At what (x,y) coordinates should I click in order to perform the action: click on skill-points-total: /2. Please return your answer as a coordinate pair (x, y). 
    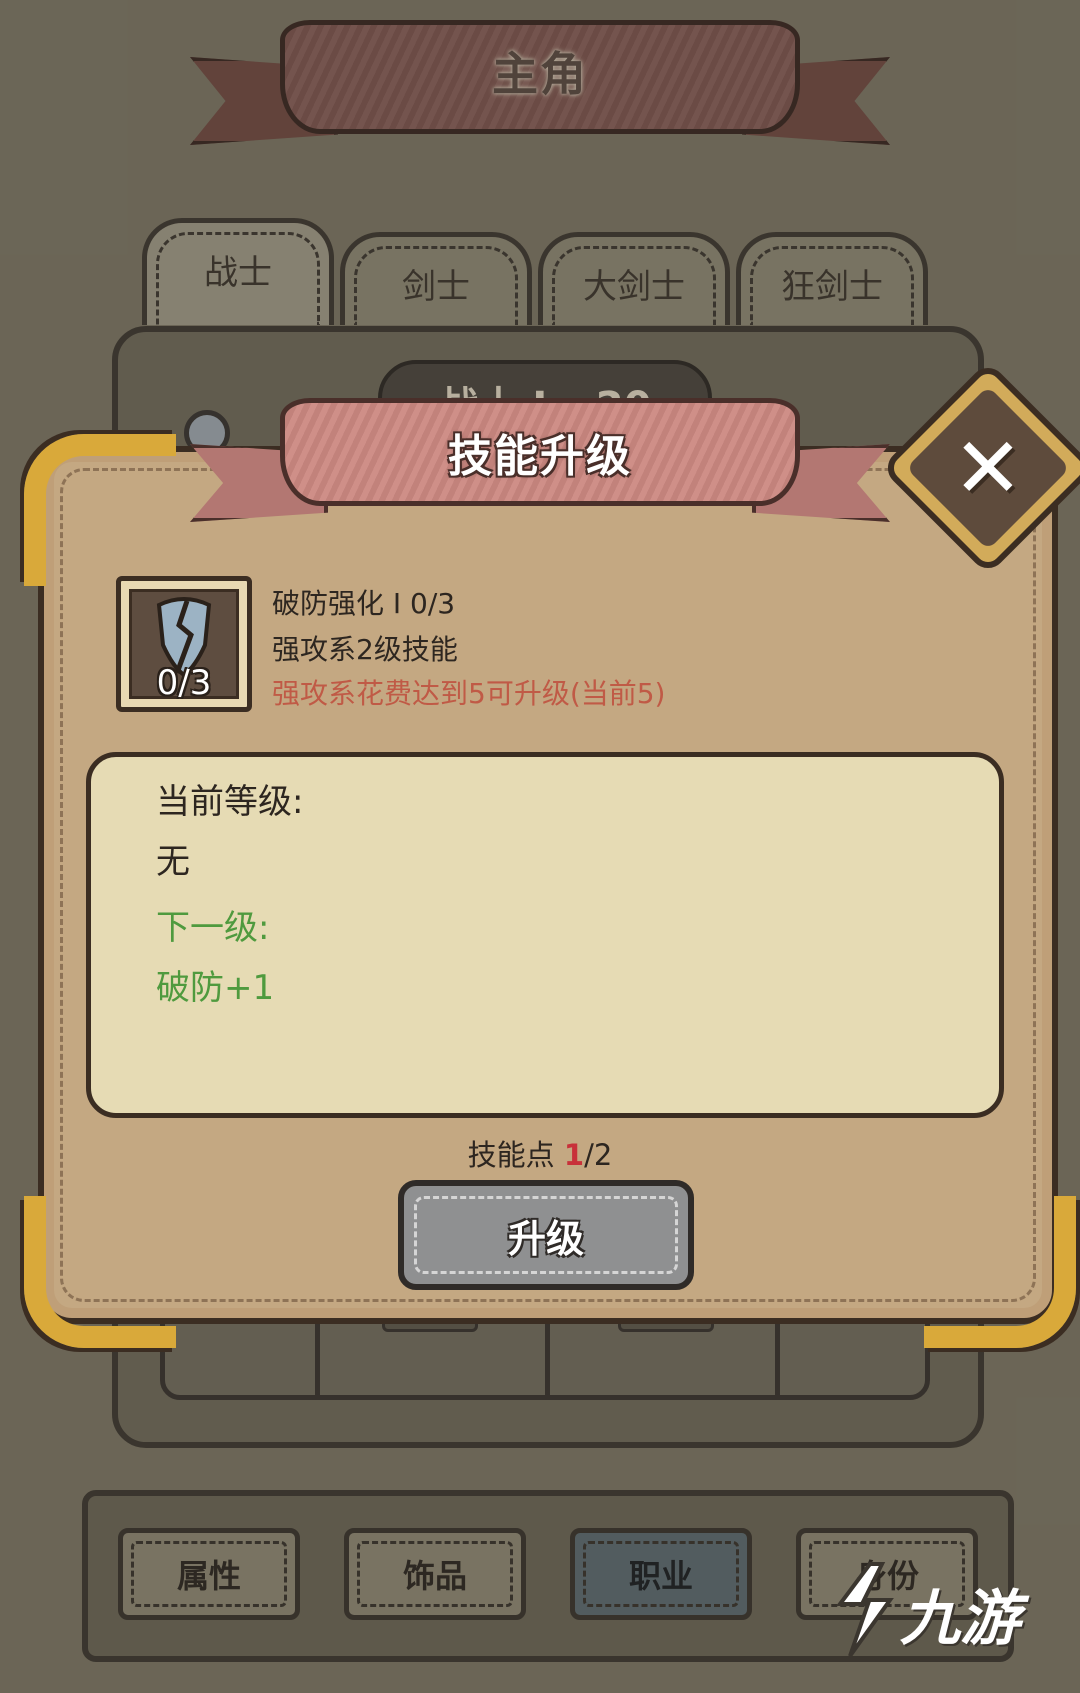
    Looking at the image, I should click on (598, 1155).